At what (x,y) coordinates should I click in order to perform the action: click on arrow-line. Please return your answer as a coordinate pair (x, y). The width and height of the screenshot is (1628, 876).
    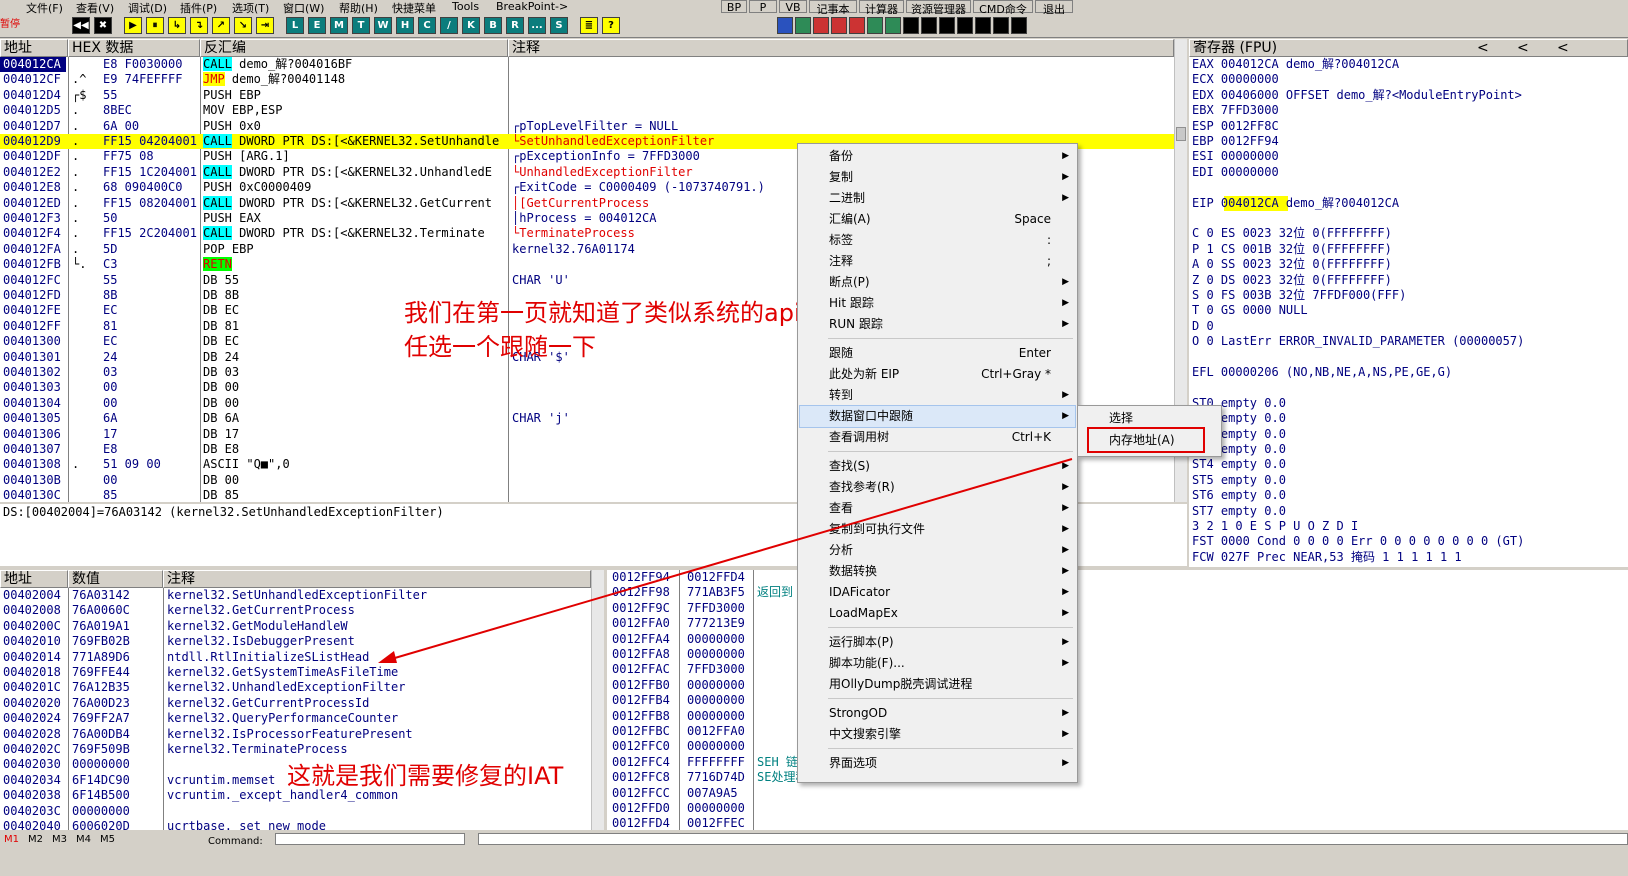
    Looking at the image, I should click on (730, 559).